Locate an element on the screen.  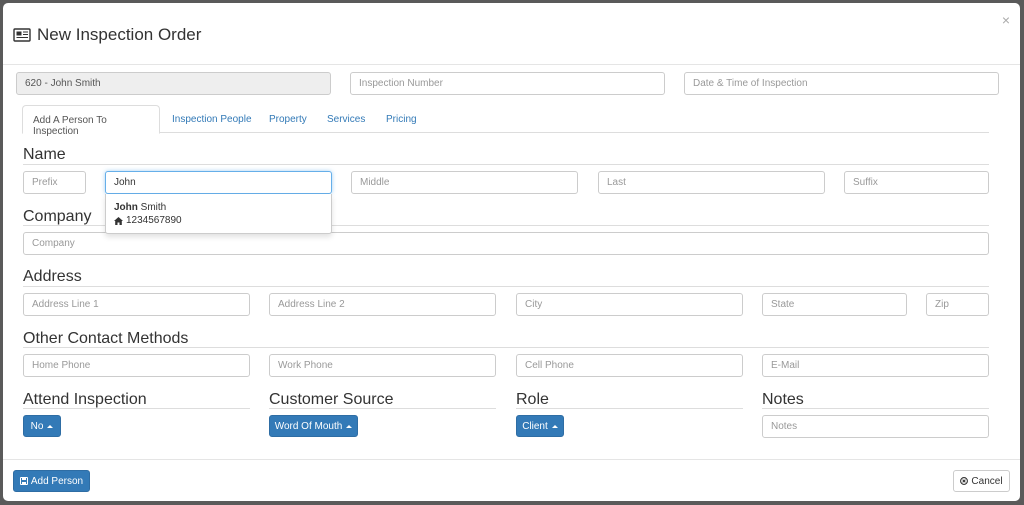
attend-dropdown-button: No is located at coordinates (42, 426).